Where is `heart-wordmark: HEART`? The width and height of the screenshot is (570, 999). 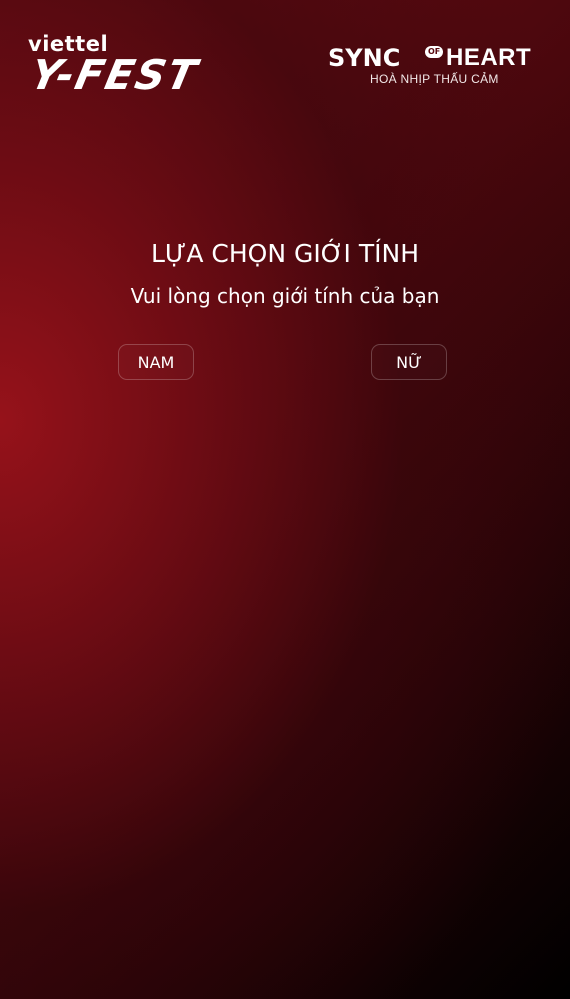 heart-wordmark: HEART is located at coordinates (489, 57).